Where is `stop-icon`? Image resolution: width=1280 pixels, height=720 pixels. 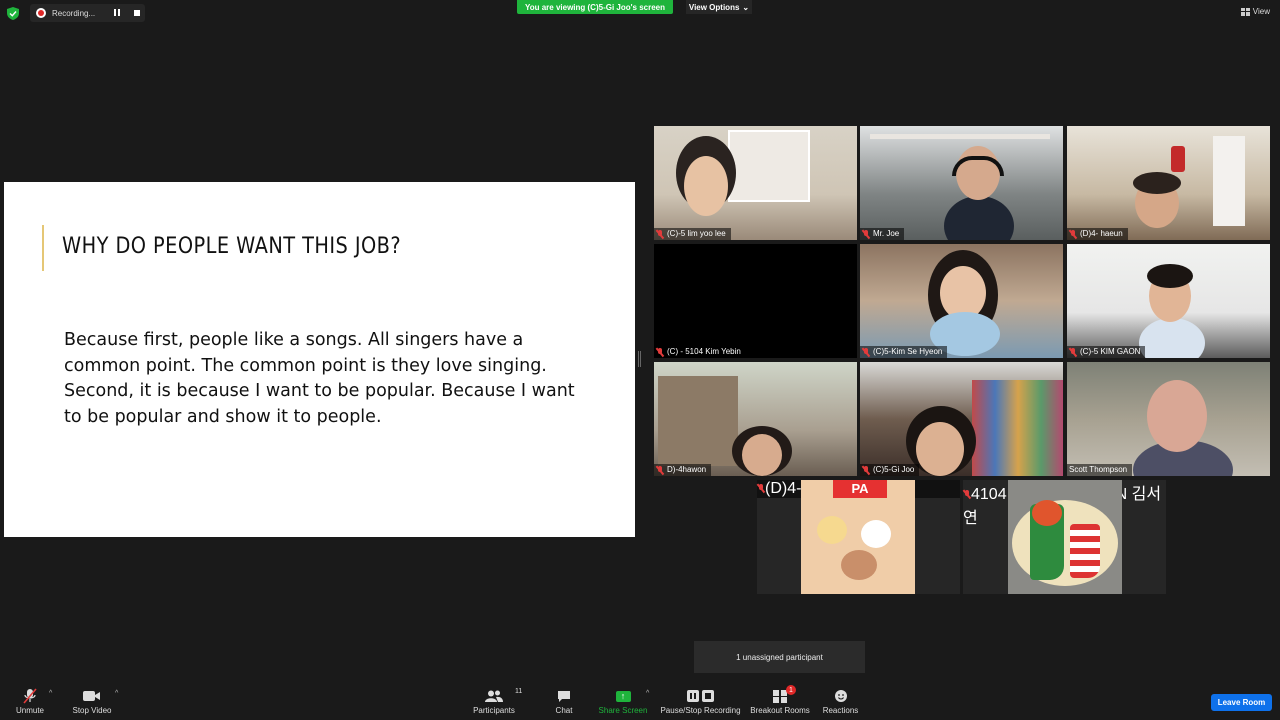 stop-icon is located at coordinates (708, 696).